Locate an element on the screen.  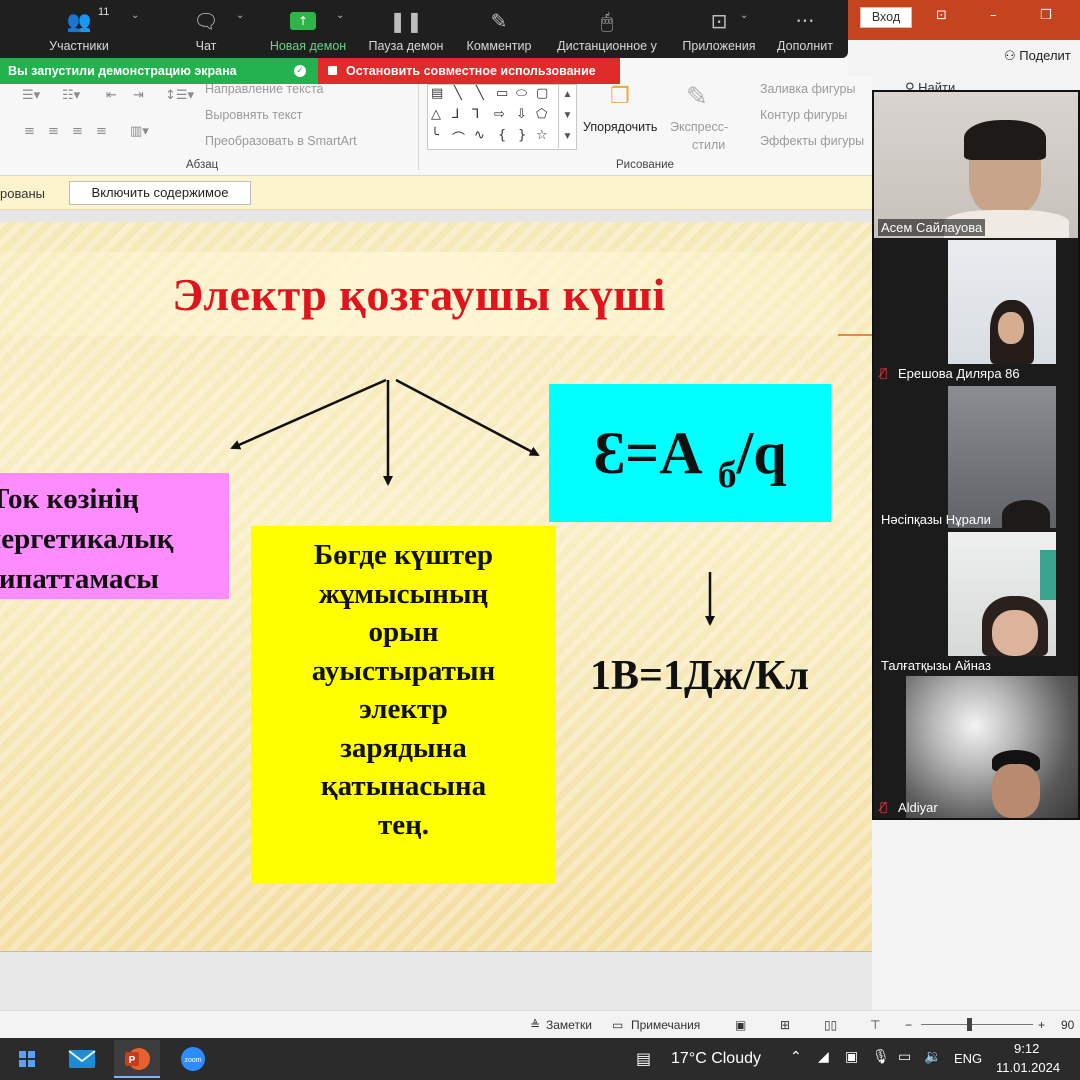
shape-elbow2-icon: ⅂ is located at coordinates (475, 114).